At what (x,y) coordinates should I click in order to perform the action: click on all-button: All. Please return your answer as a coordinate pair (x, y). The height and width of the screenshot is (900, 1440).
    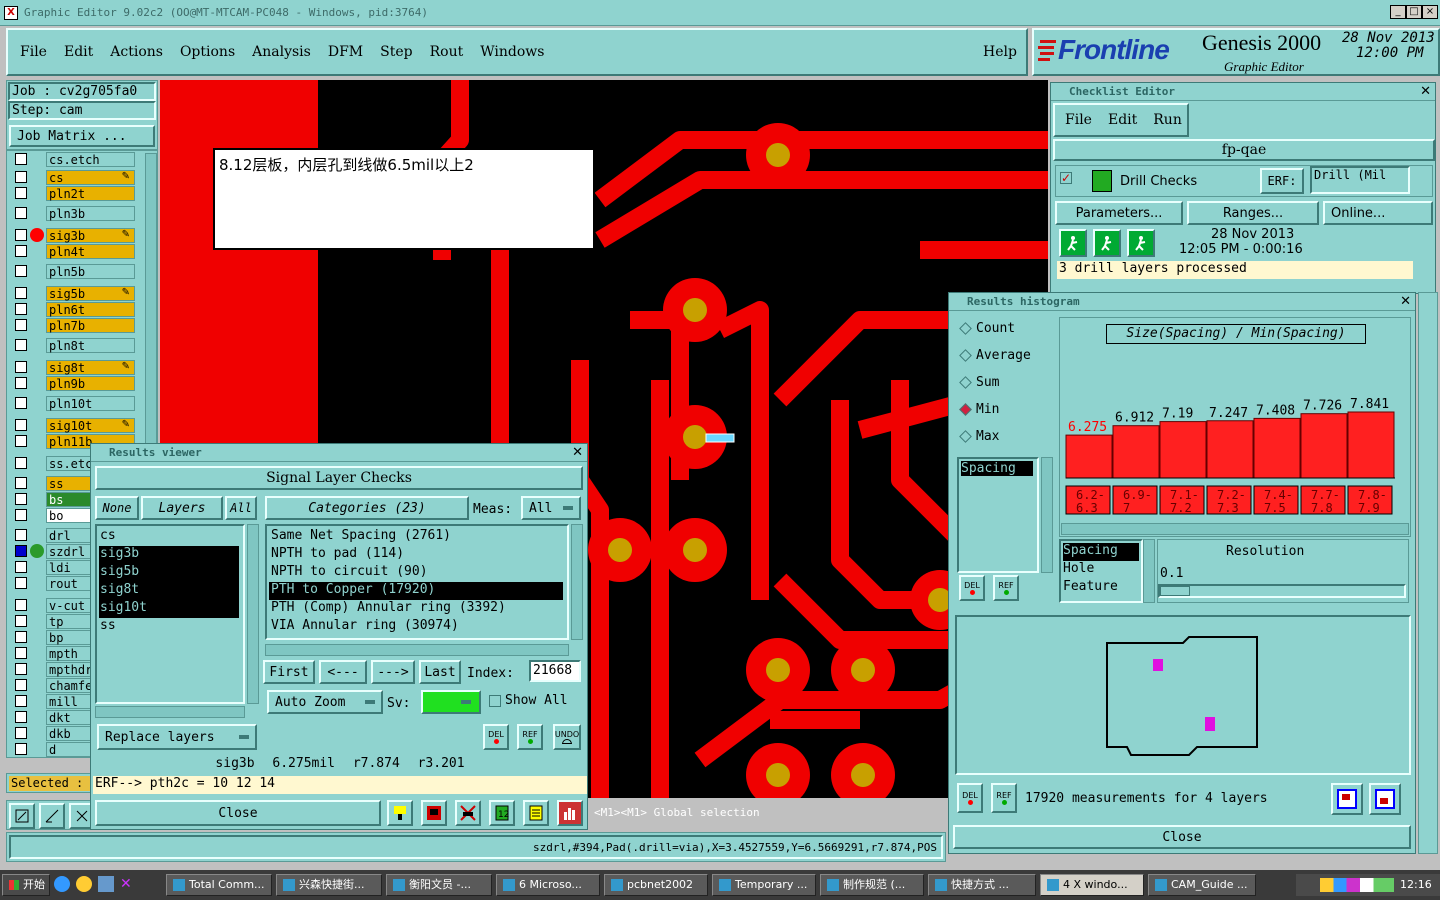
    Looking at the image, I should click on (241, 508).